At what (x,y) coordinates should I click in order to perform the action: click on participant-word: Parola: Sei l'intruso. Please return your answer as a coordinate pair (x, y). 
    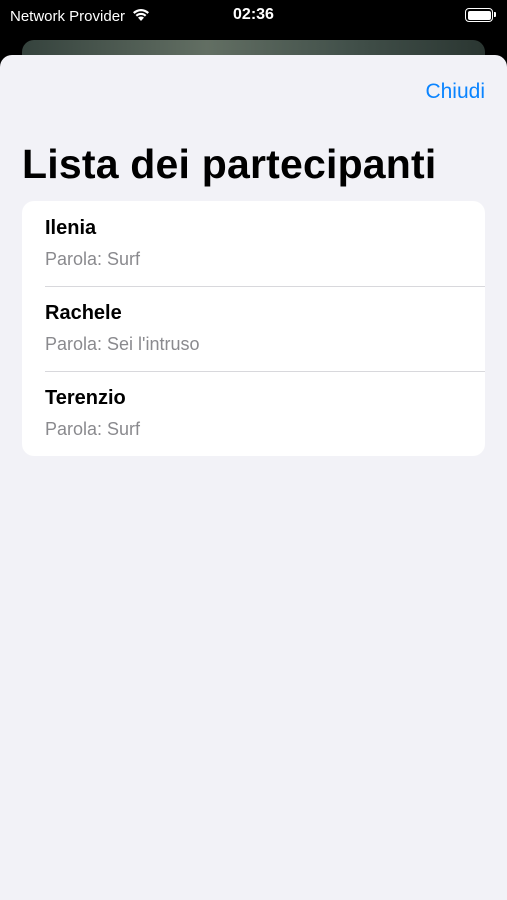
    Looking at the image, I should click on (122, 344).